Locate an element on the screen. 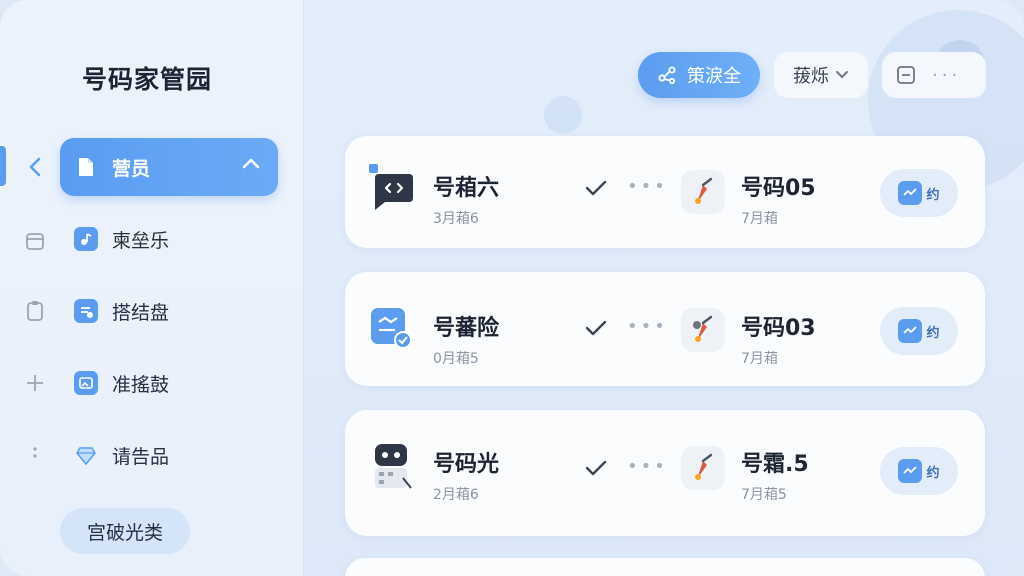 Image resolution: width=1024 pixels, height=576 pixels. destination-name: 号霜.5 is located at coordinates (775, 464).